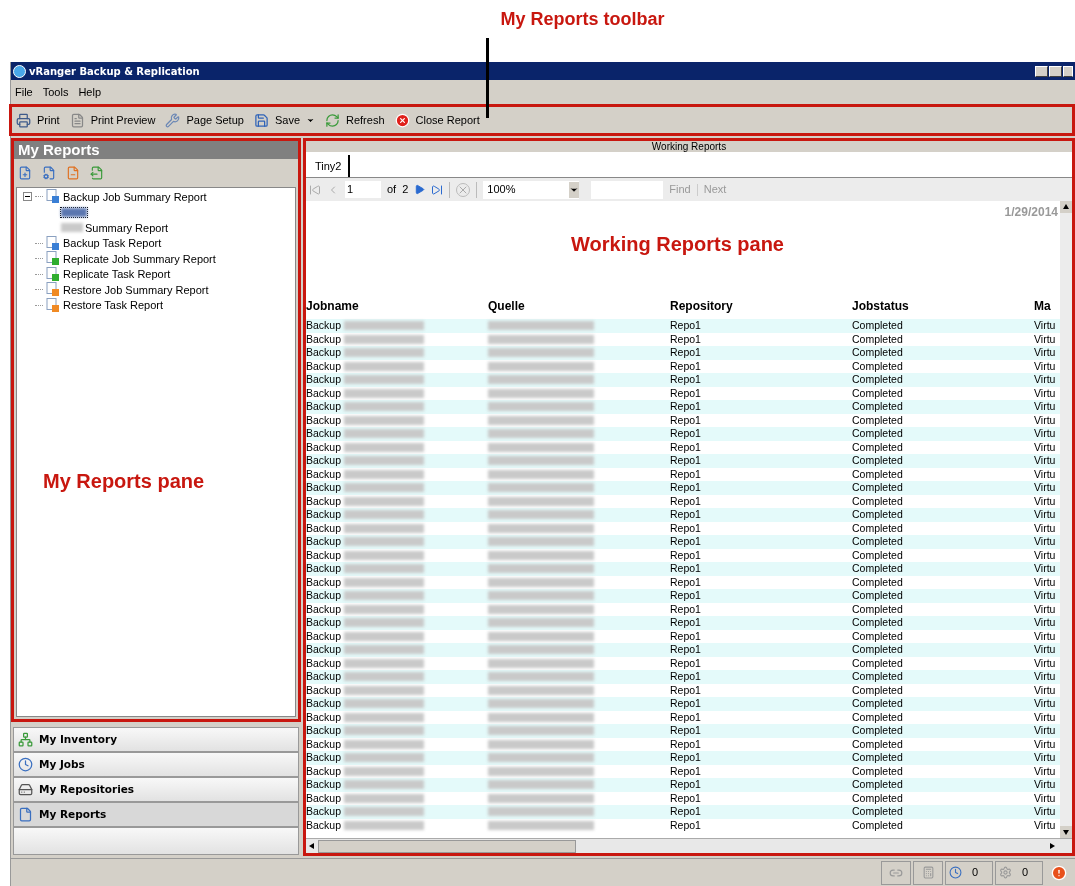 This screenshot has width=1075, height=886. I want to click on toolbar-button: Close Report, so click(437, 120).